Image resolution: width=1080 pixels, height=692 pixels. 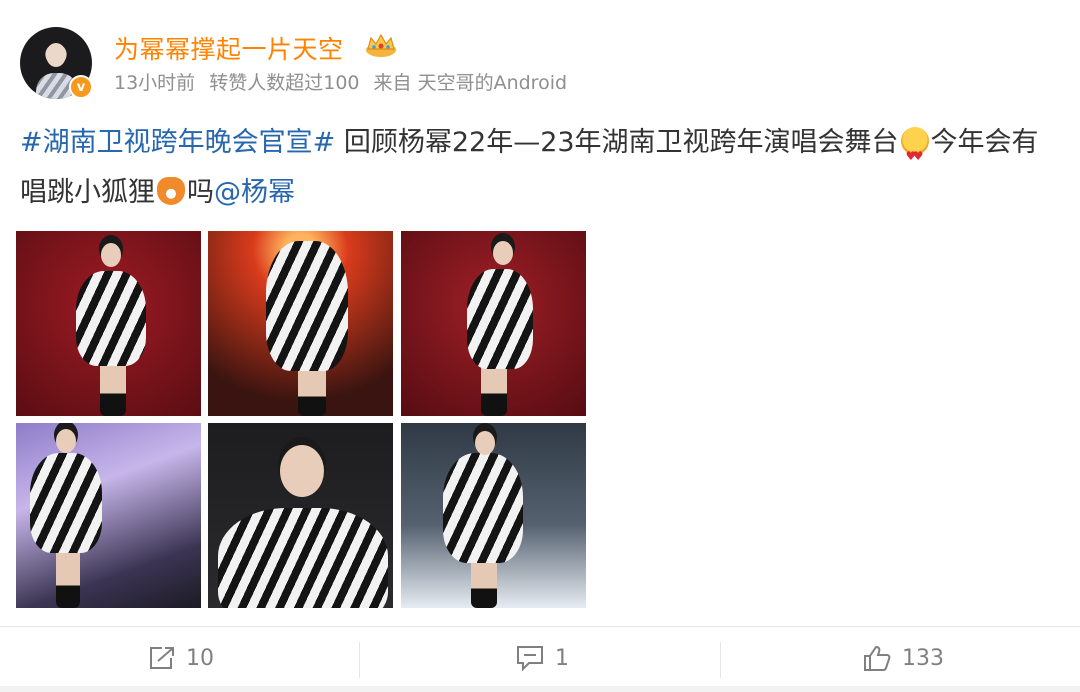 What do you see at coordinates (229, 48) in the screenshot?
I see `username: 为幂幂撑起一片天空` at bounding box center [229, 48].